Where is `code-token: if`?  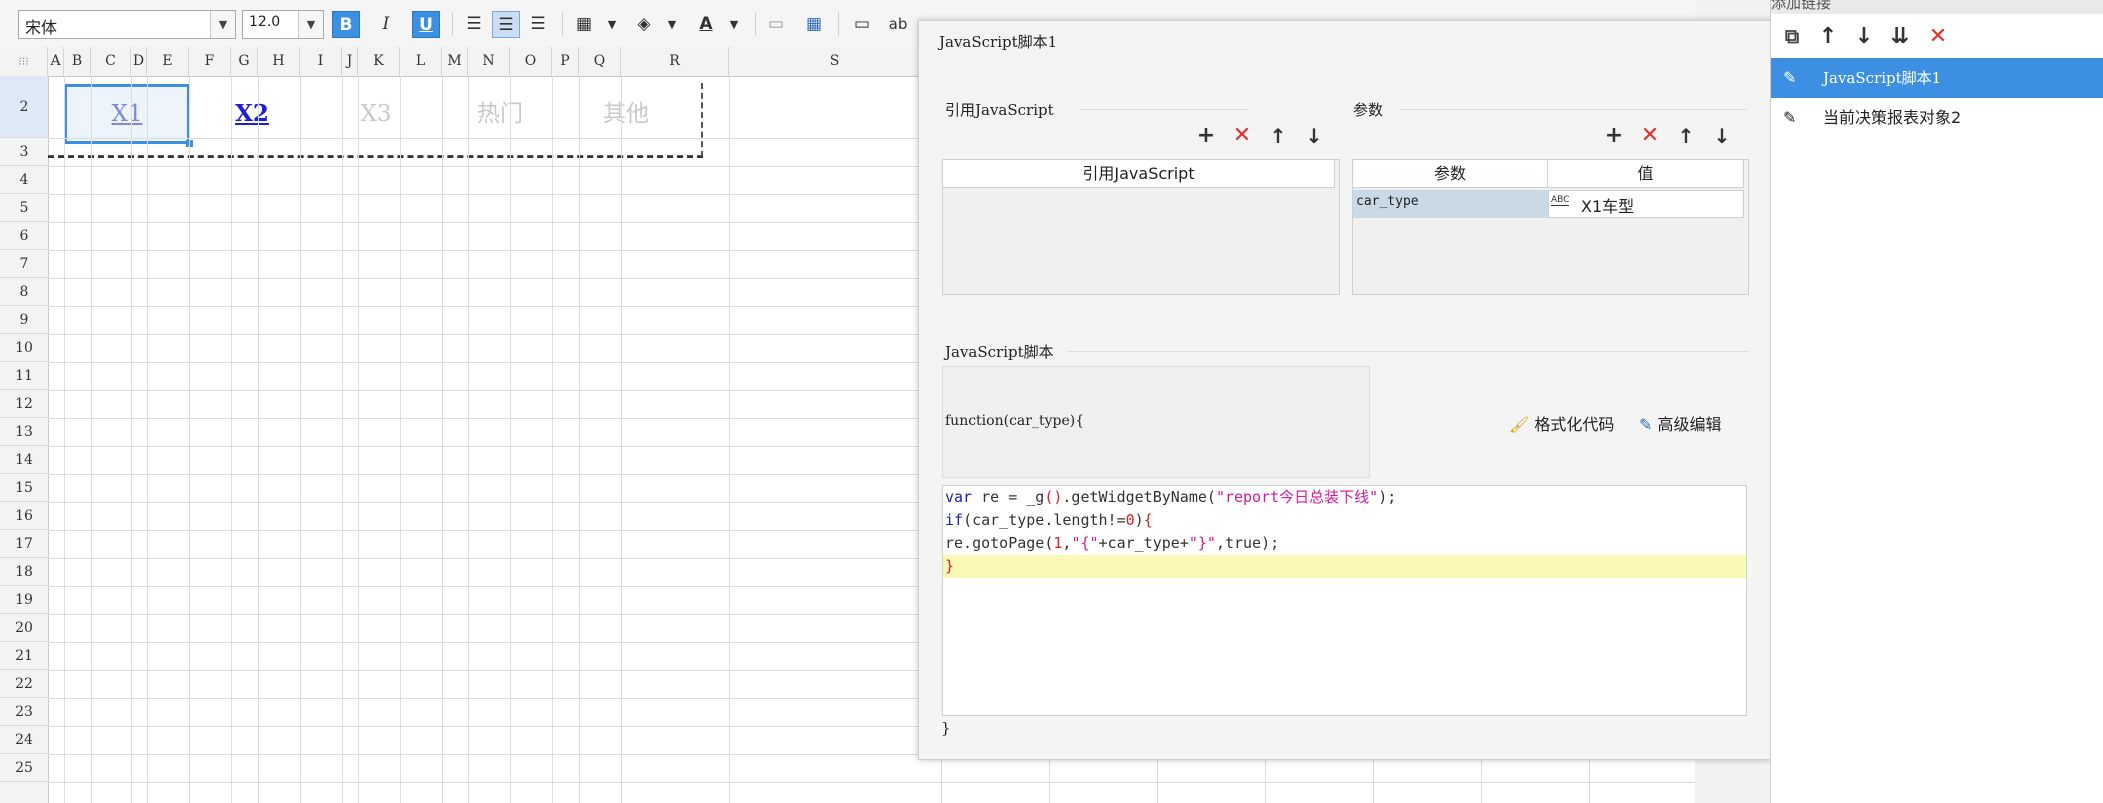 code-token: if is located at coordinates (954, 520).